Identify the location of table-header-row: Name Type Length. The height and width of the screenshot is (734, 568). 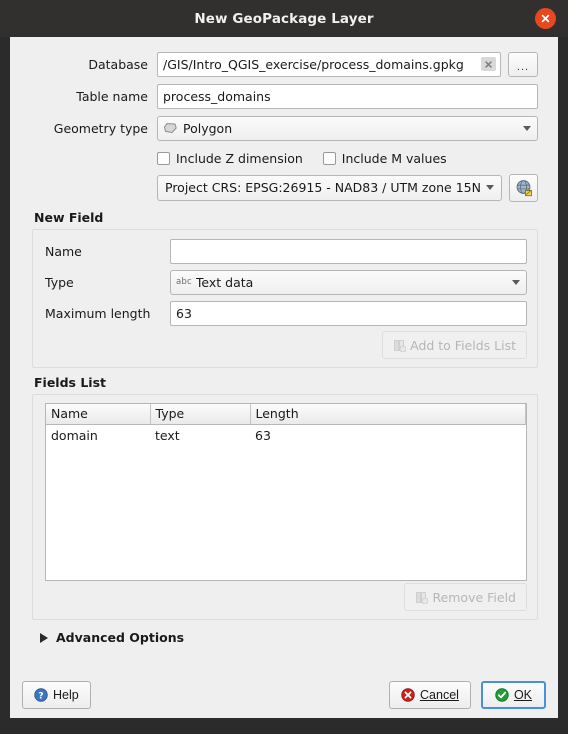
(286, 414).